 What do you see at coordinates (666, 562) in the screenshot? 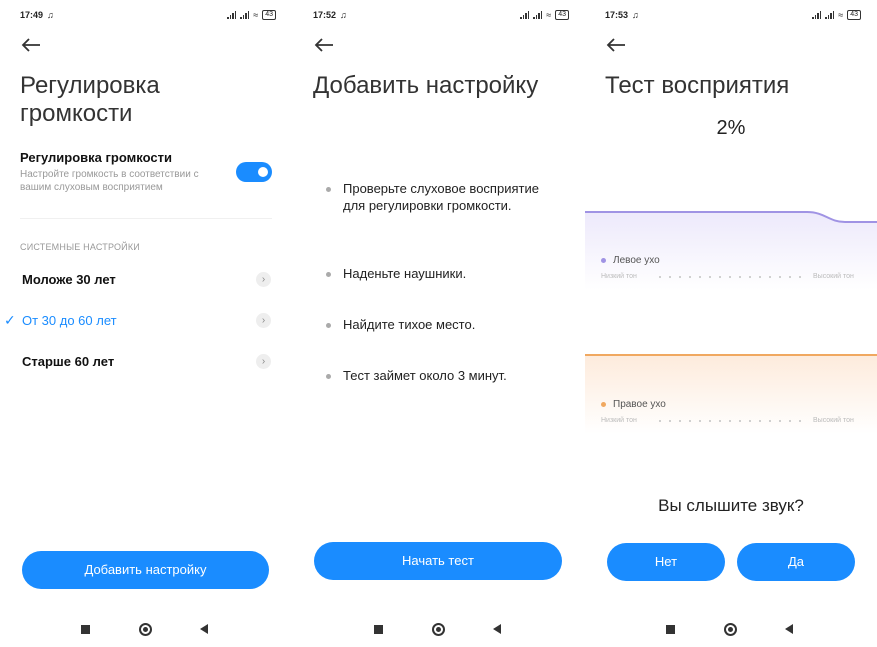
I see `no-button: Нет` at bounding box center [666, 562].